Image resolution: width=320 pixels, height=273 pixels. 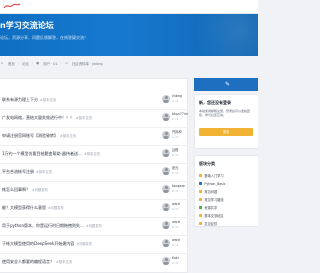 I want to click on thread-row: 联系有源力理上下分 #基本交流 jinbng 0 / 0, so click(x=94, y=101).